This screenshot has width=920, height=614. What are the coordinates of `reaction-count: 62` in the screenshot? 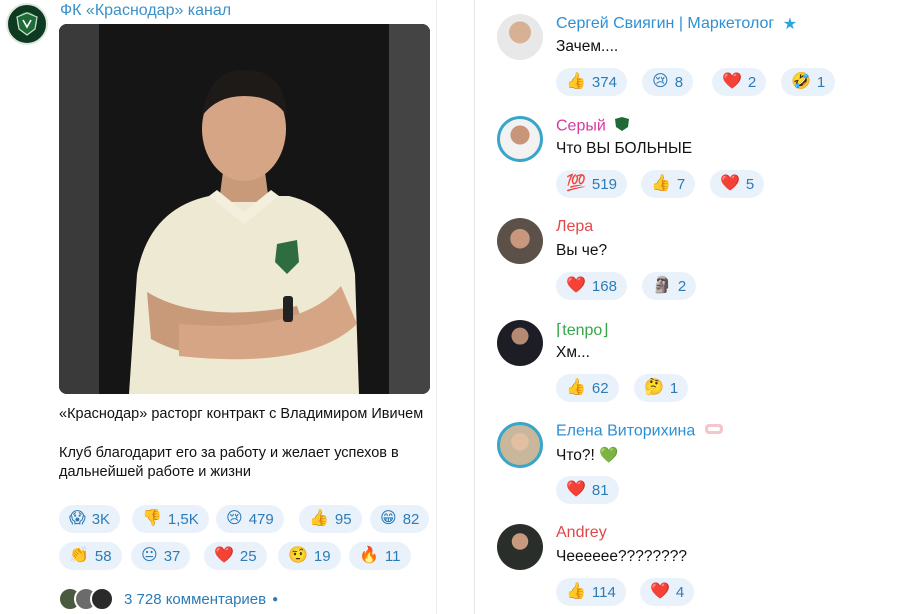 It's located at (600, 388).